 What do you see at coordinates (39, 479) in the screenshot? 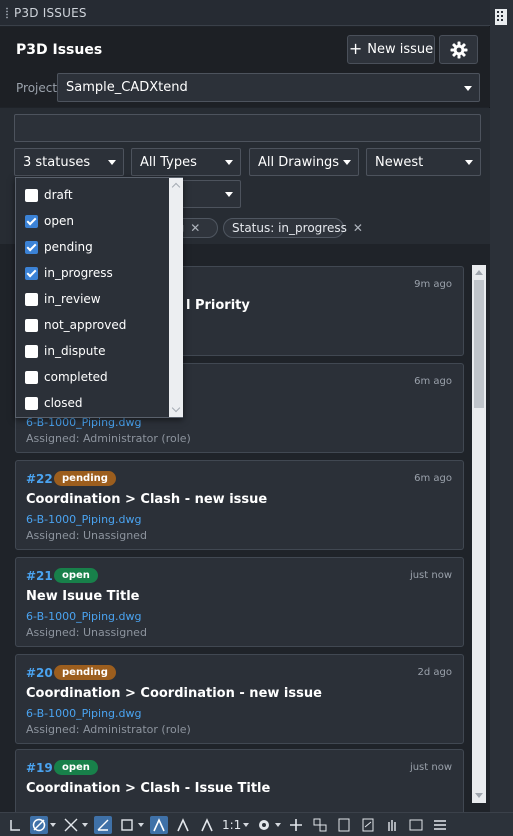
I see `issue-id: #22` at bounding box center [39, 479].